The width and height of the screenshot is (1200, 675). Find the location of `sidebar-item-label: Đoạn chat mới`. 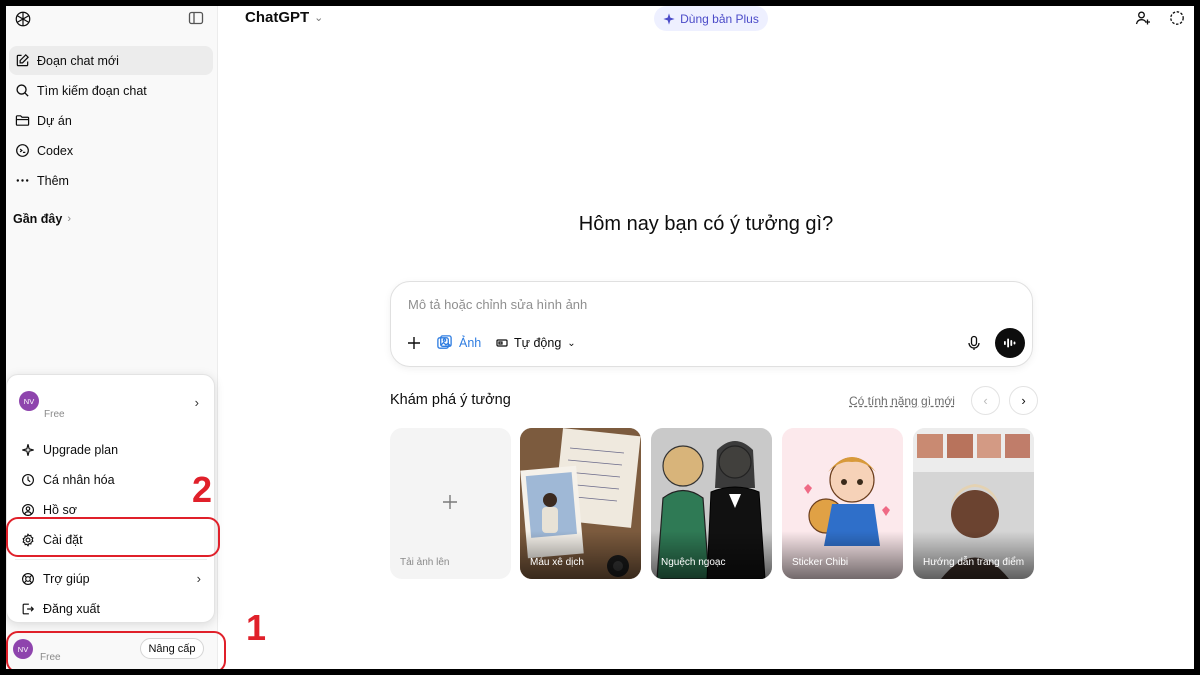

sidebar-item-label: Đoạn chat mới is located at coordinates (78, 60).